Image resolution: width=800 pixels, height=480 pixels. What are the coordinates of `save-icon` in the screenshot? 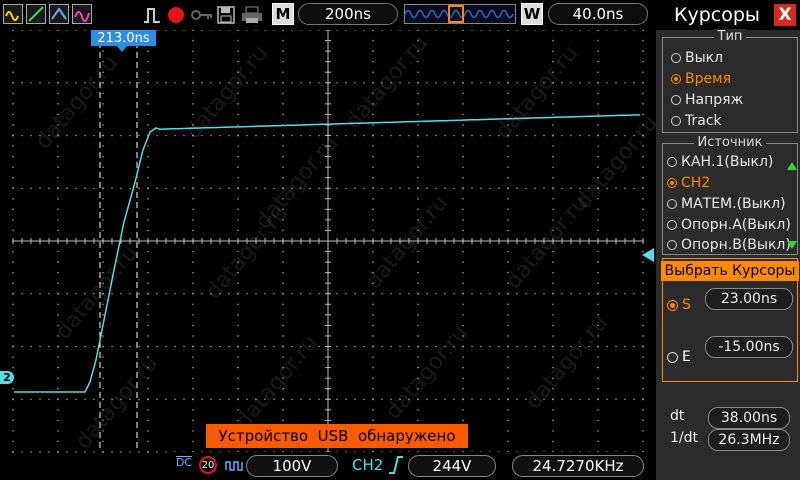 It's located at (226, 14).